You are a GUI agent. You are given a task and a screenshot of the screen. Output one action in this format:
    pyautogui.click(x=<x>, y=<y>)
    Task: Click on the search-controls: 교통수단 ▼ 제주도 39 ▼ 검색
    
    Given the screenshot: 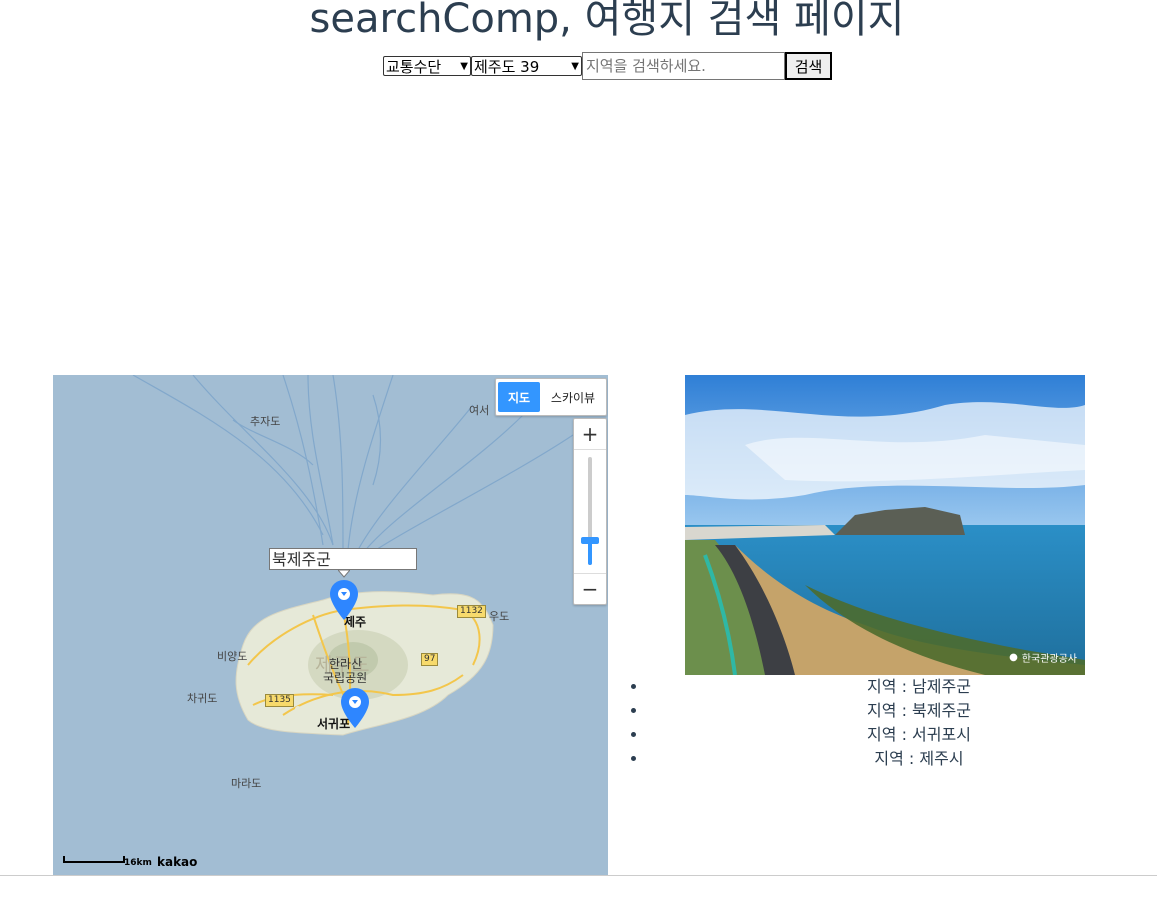 What is the action you would take?
    pyautogui.click(x=607, y=66)
    